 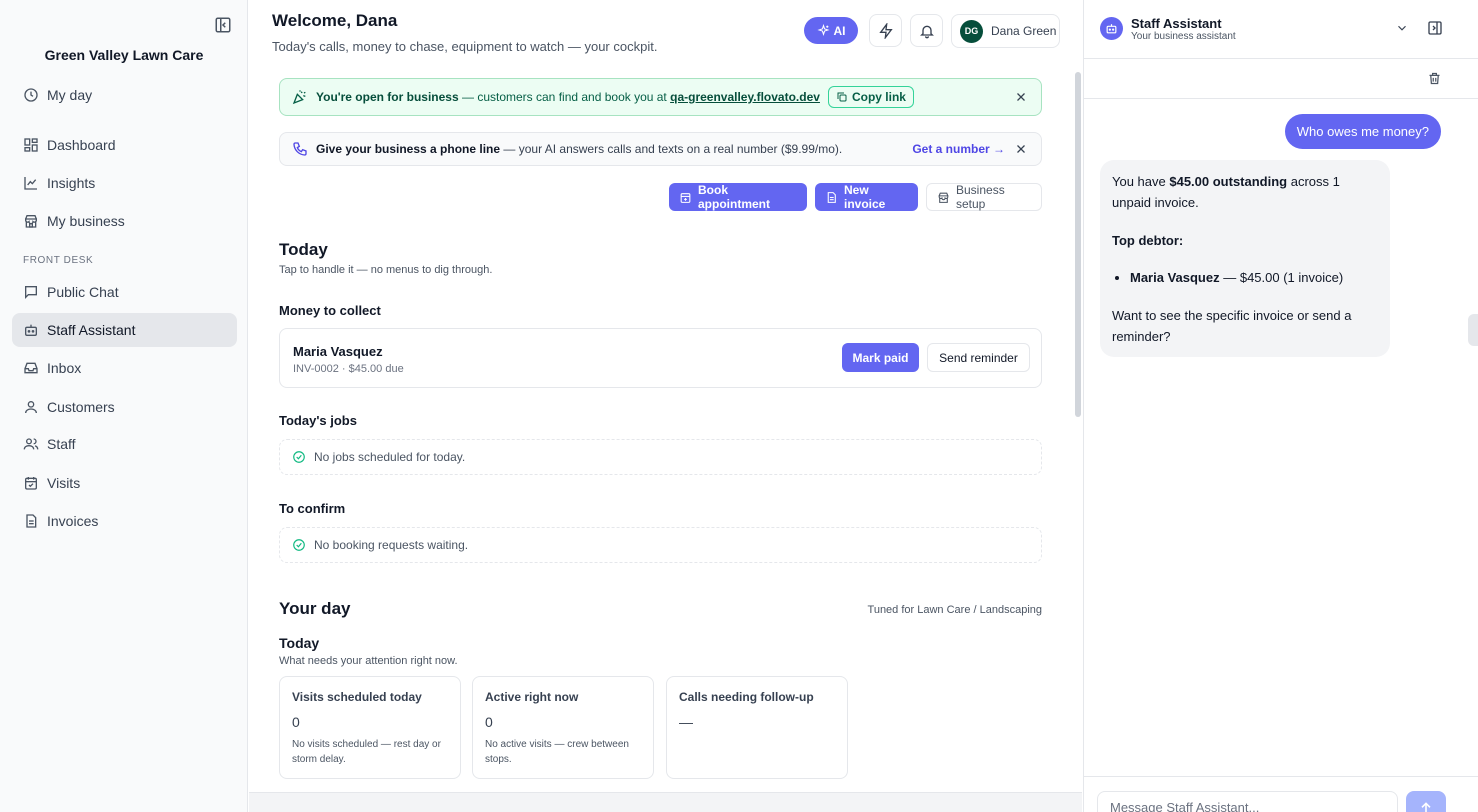 What do you see at coordinates (124, 183) in the screenshot?
I see `sidebar-item-insights: Insights` at bounding box center [124, 183].